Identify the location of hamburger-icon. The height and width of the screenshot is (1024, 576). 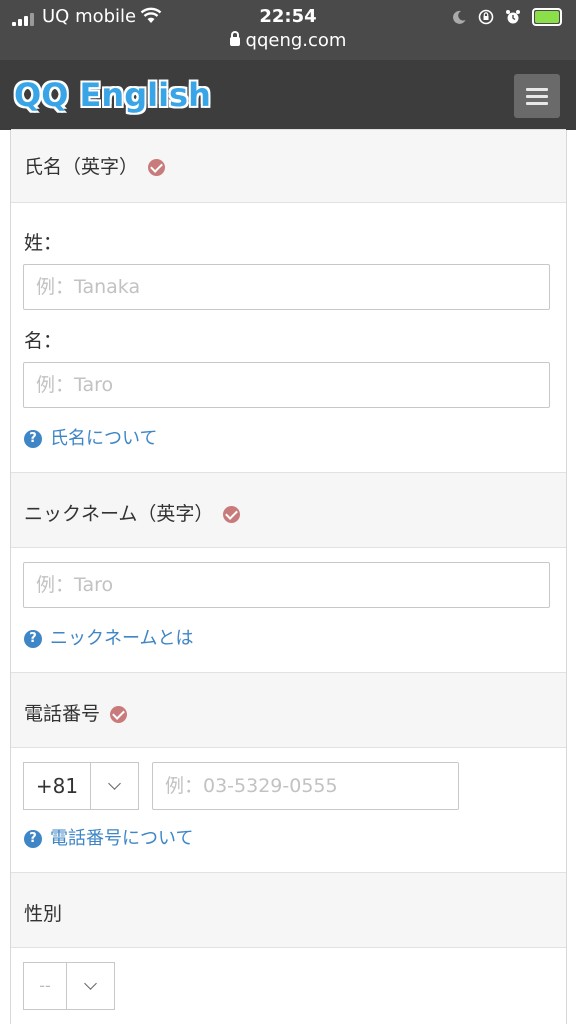
(537, 89).